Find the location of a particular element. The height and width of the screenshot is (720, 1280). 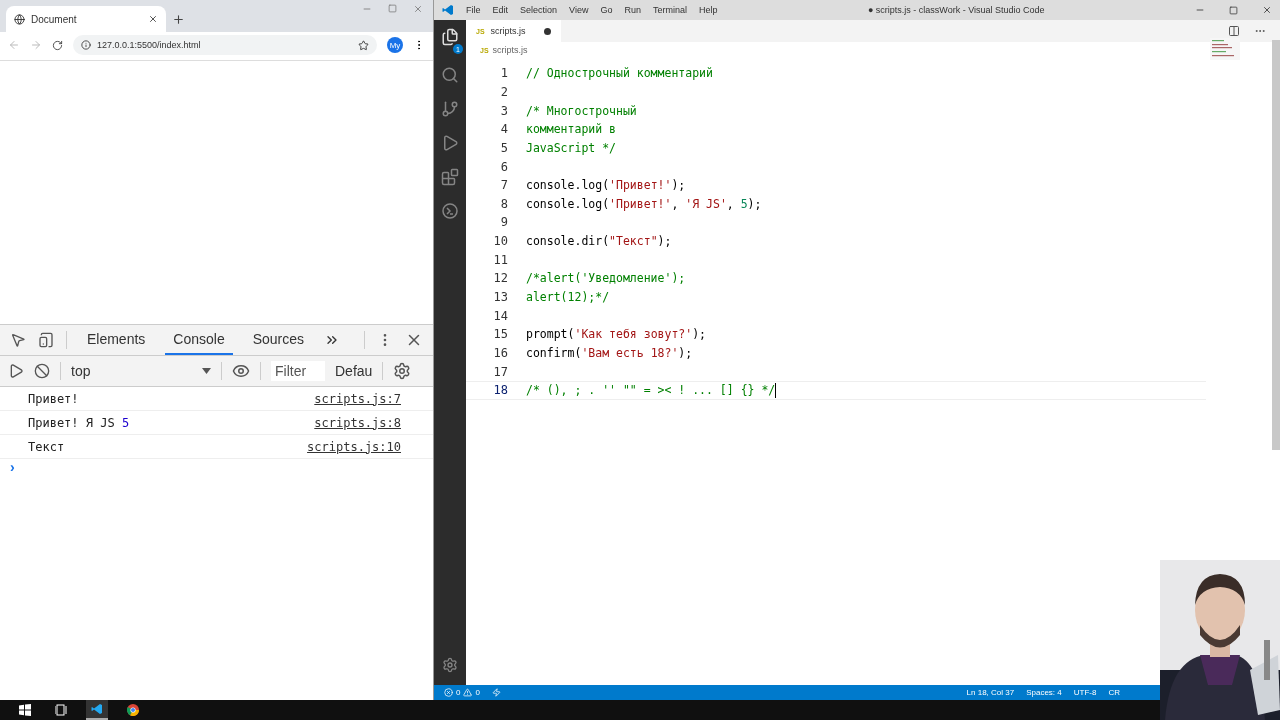

eye-icon is located at coordinates (241, 371).